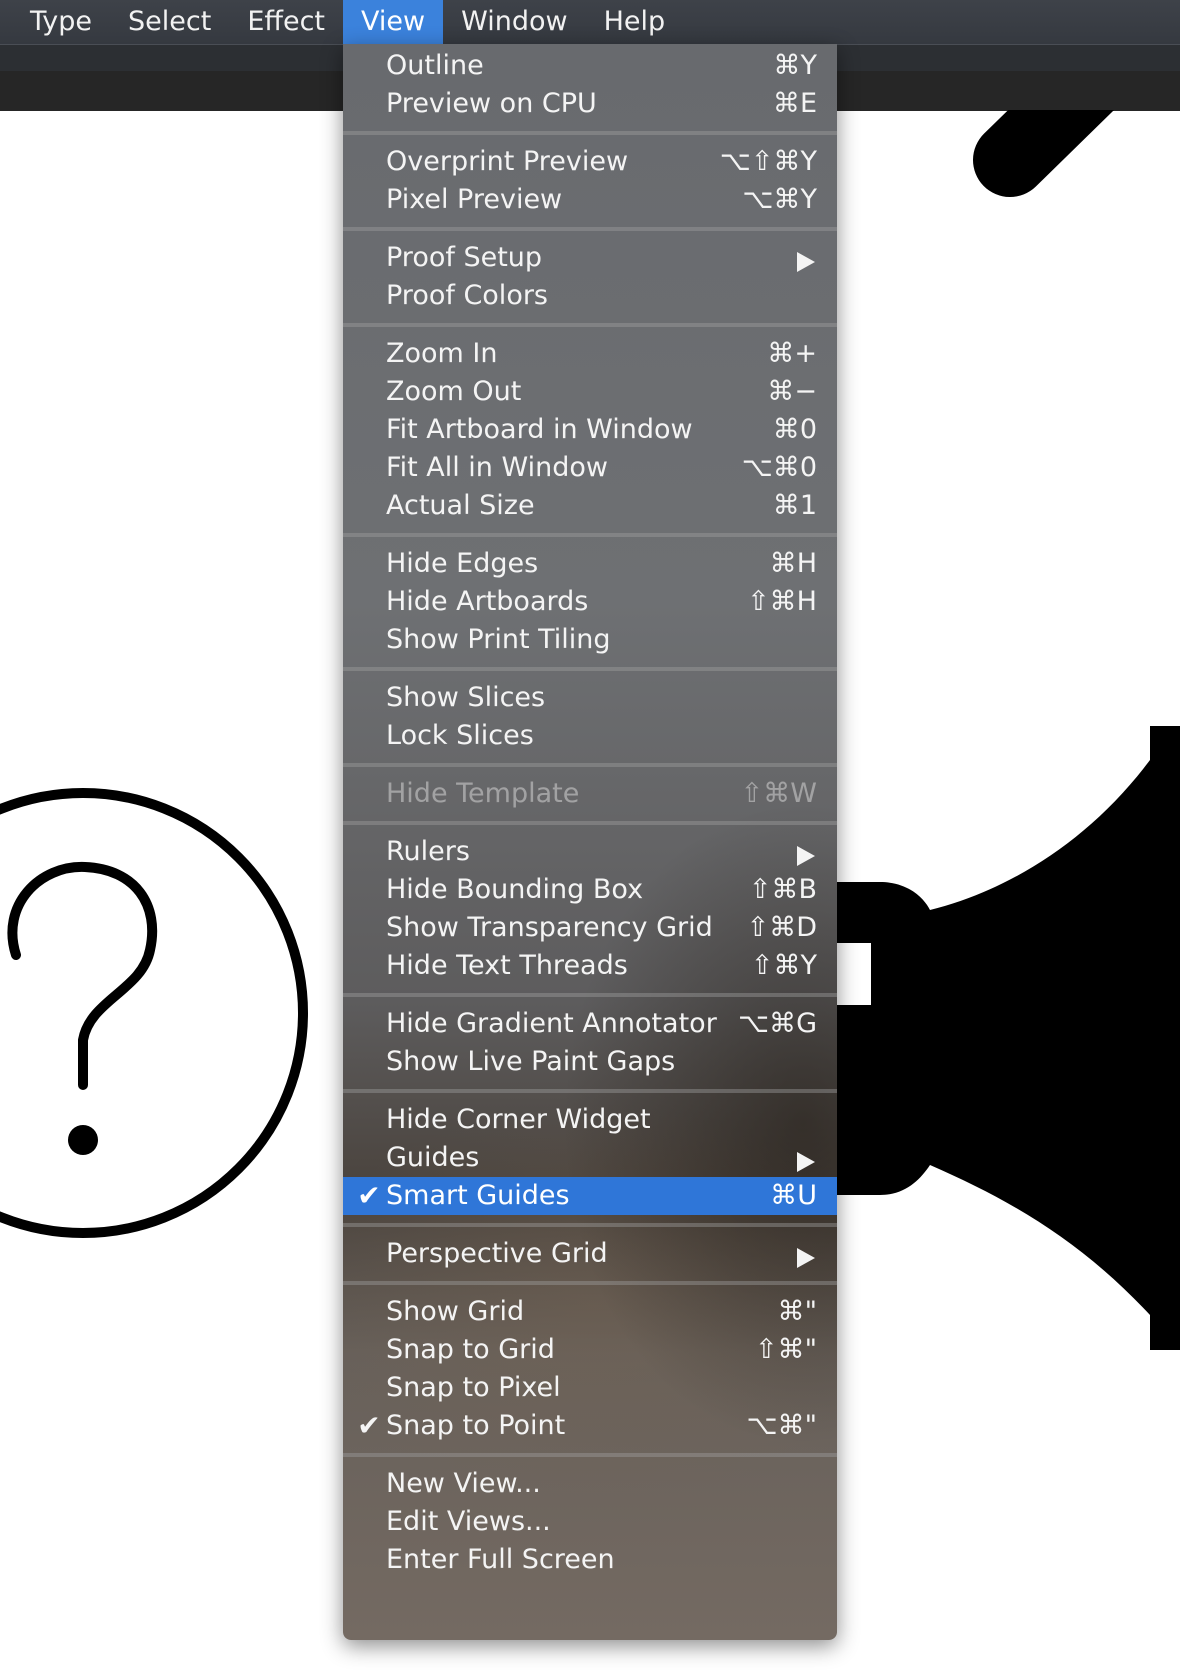 The image size is (1180, 1676). Describe the element at coordinates (794, 505) in the screenshot. I see `menu-item-shortcut: ⌘1` at that location.